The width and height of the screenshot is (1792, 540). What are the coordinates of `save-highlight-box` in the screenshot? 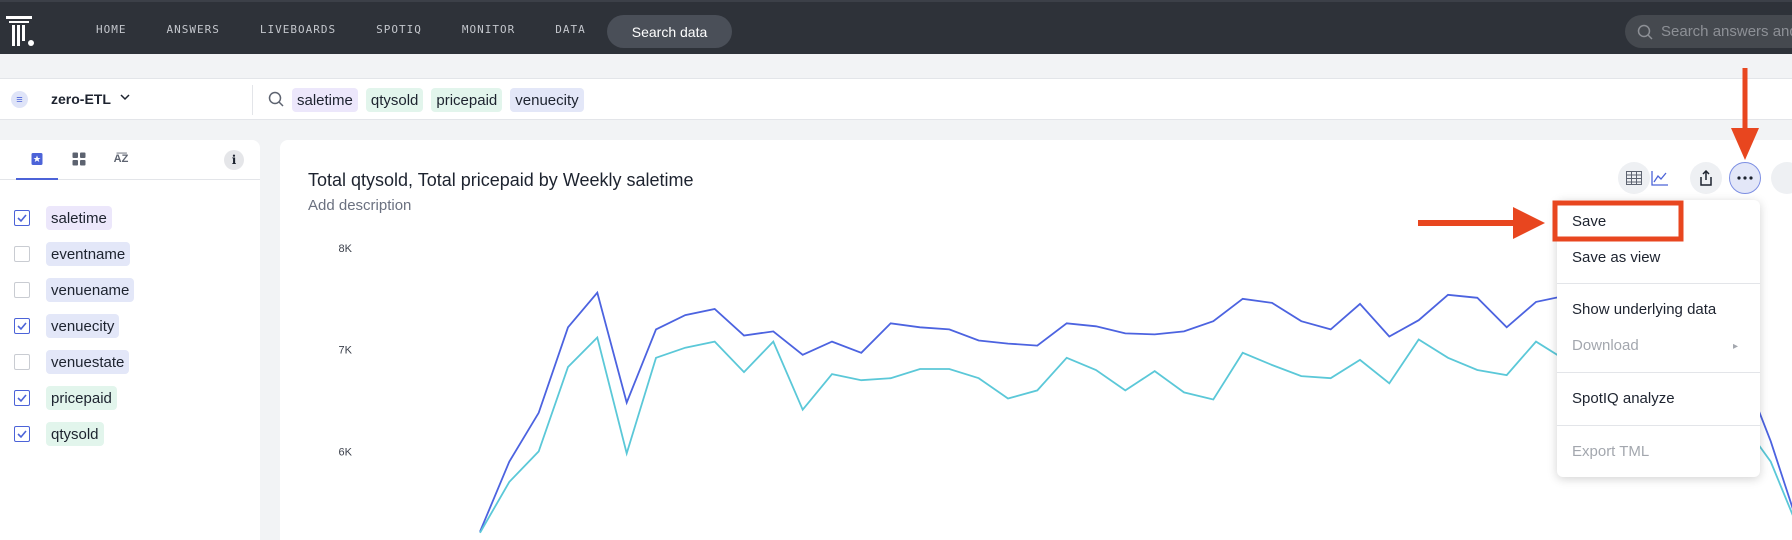 It's located at (1618, 221).